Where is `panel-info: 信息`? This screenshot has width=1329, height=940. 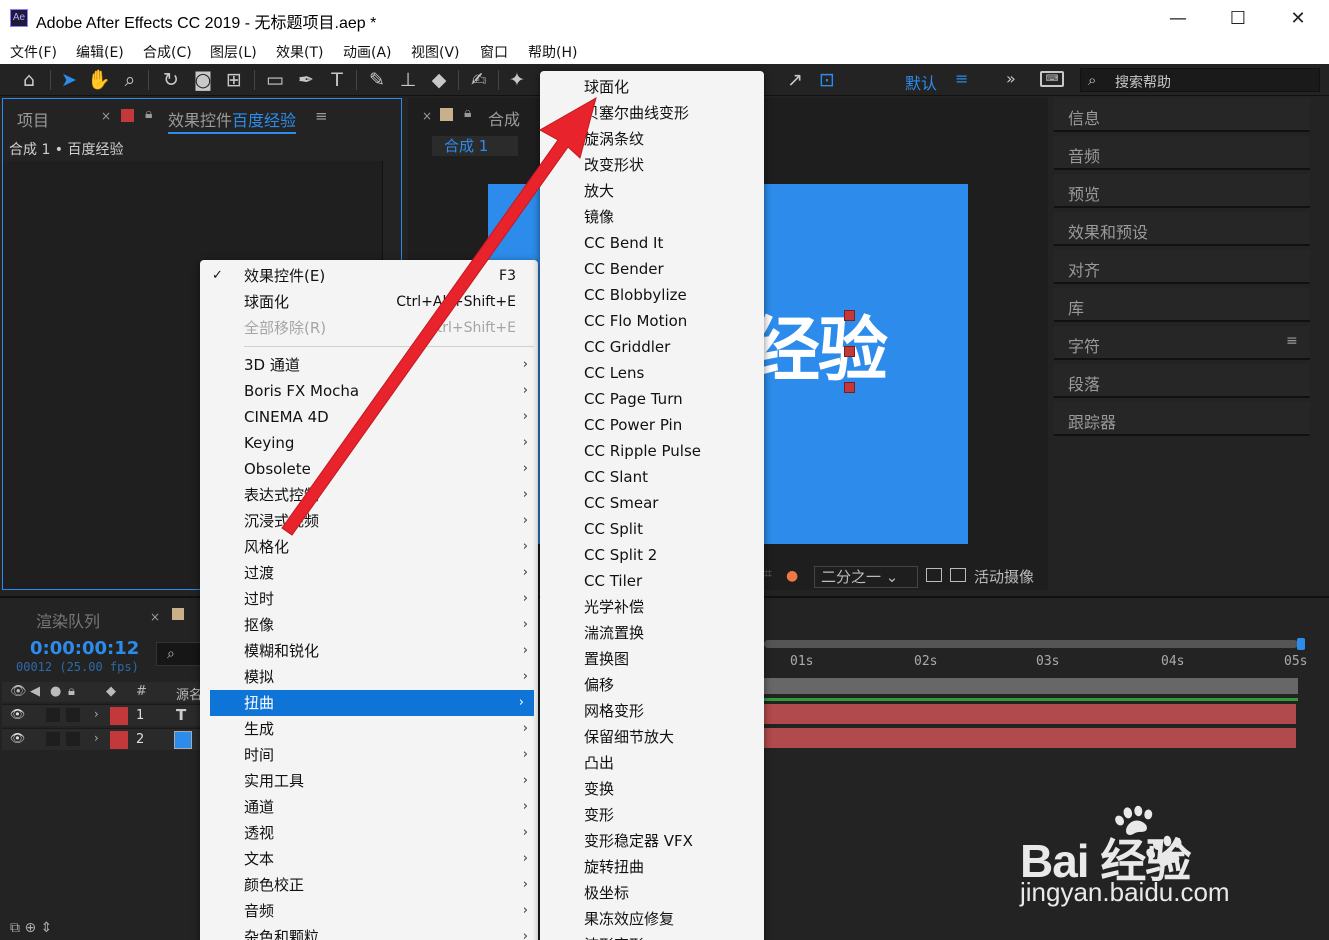
panel-info: 信息 is located at coordinates (1182, 115).